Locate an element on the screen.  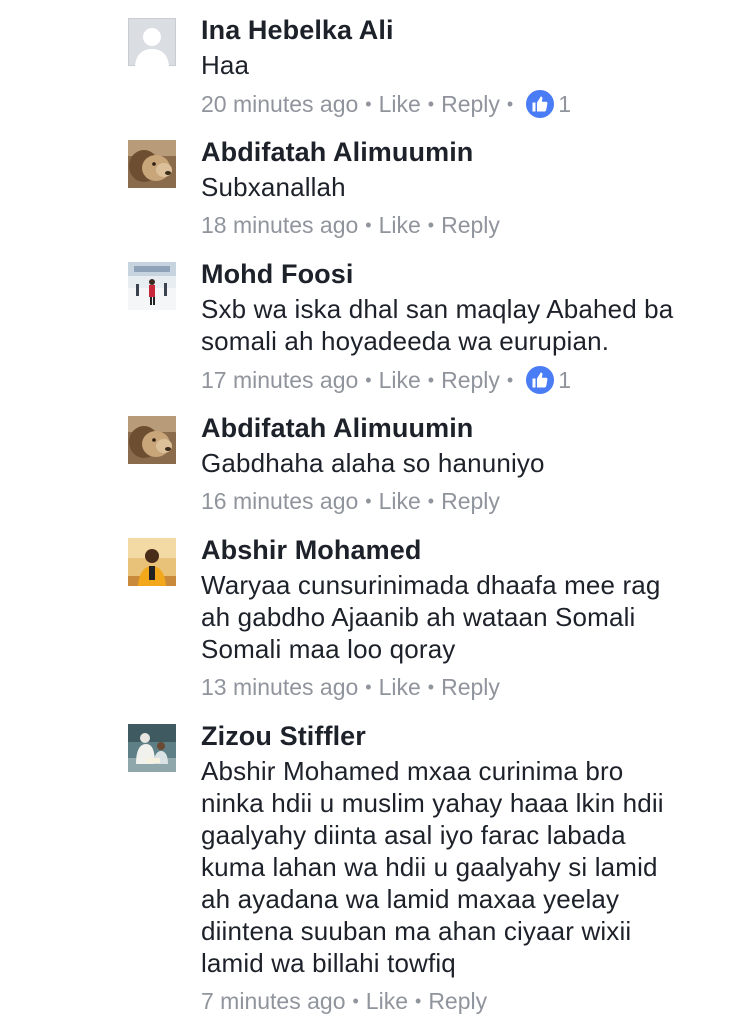
comment-text: Haa is located at coordinates (465, 65).